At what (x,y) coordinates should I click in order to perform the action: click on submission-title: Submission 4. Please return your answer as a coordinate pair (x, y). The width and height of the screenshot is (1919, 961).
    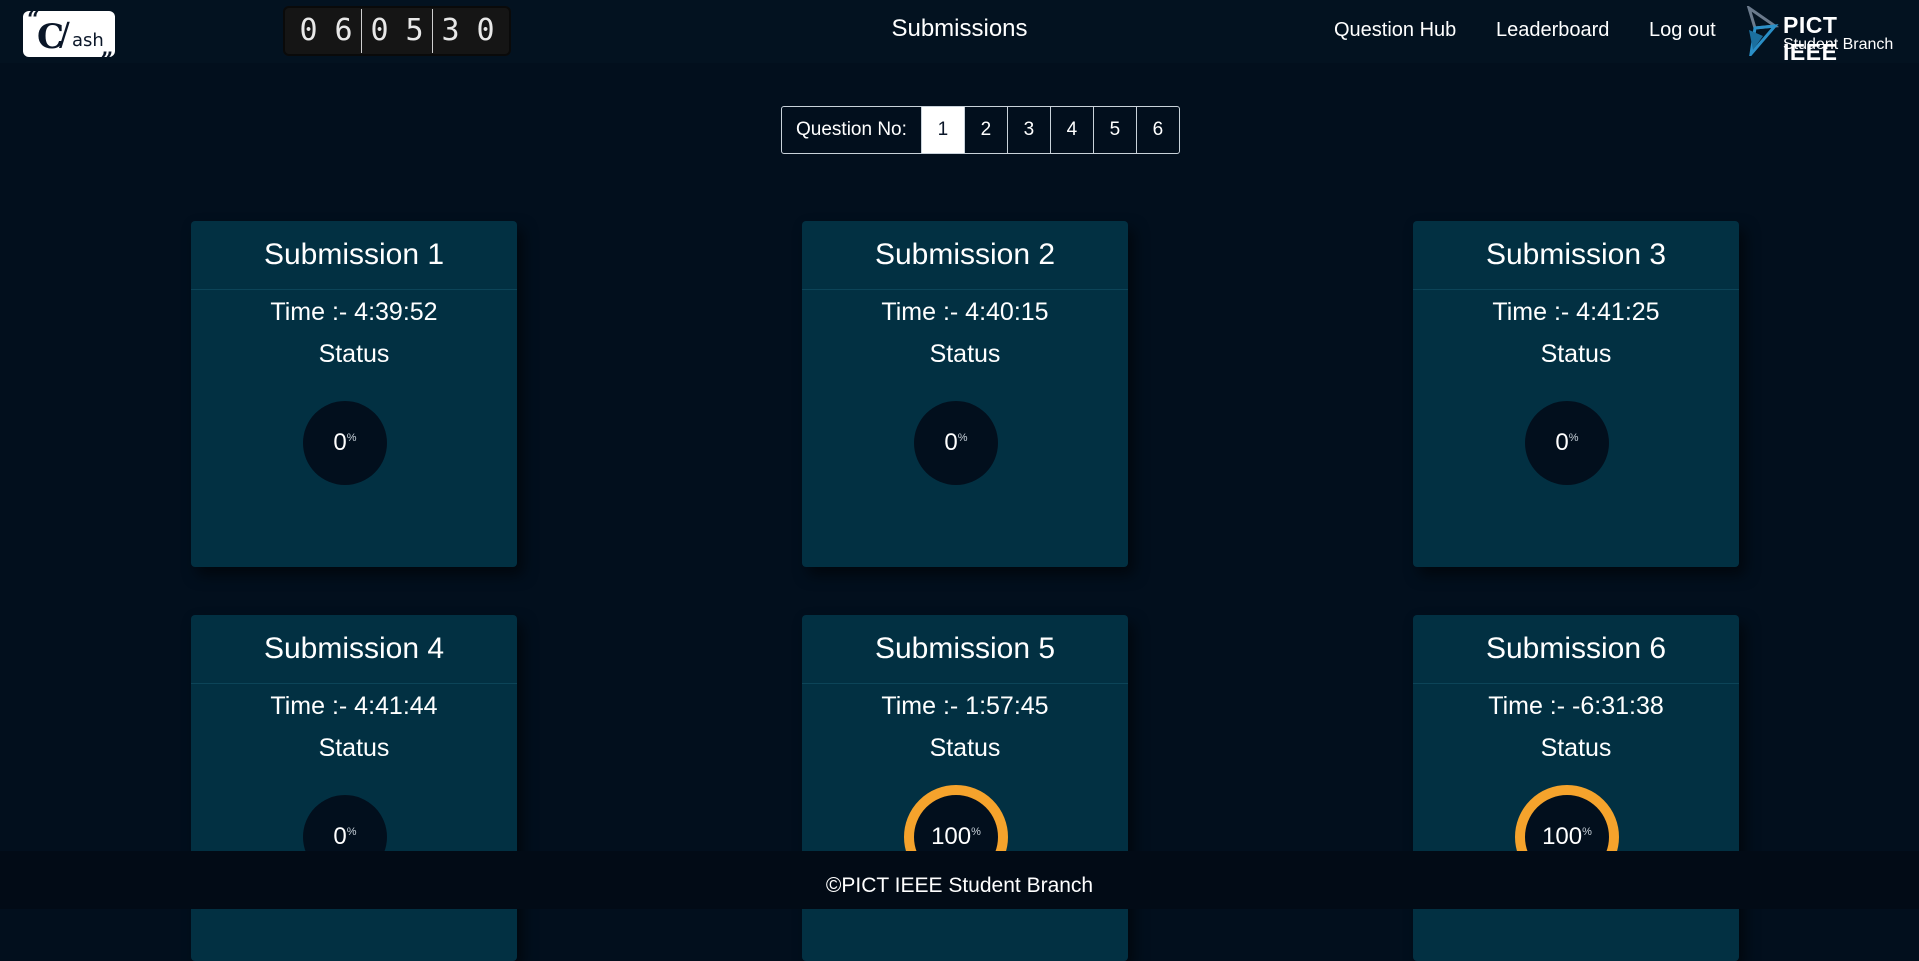
    Looking at the image, I should click on (354, 649).